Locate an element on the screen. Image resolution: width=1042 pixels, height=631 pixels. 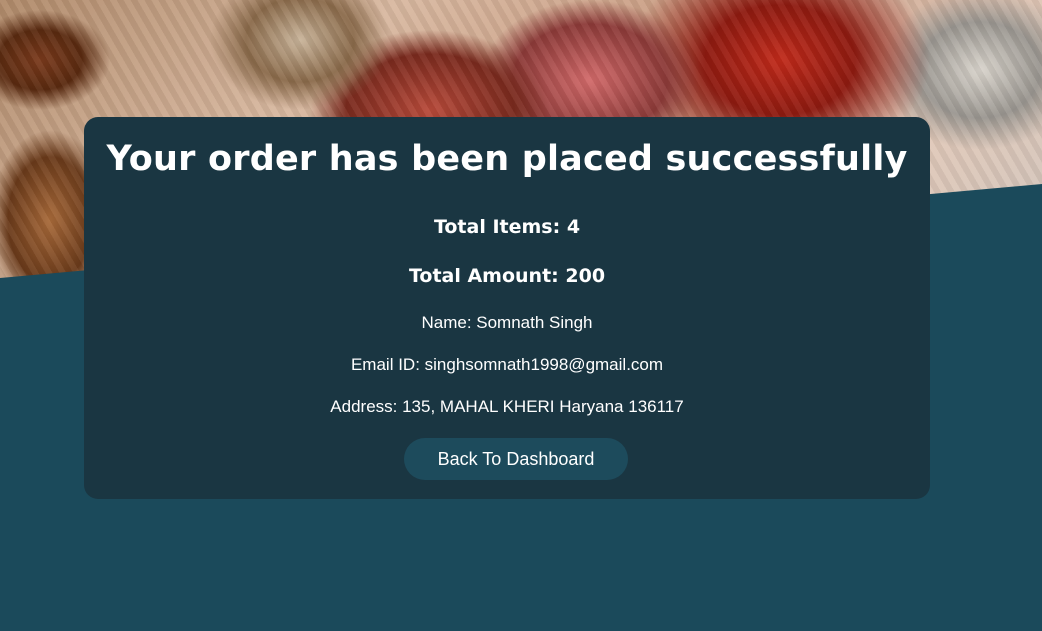
customer-email-text: Email ID: singhsomnath1998@gmail.com is located at coordinates (507, 364).